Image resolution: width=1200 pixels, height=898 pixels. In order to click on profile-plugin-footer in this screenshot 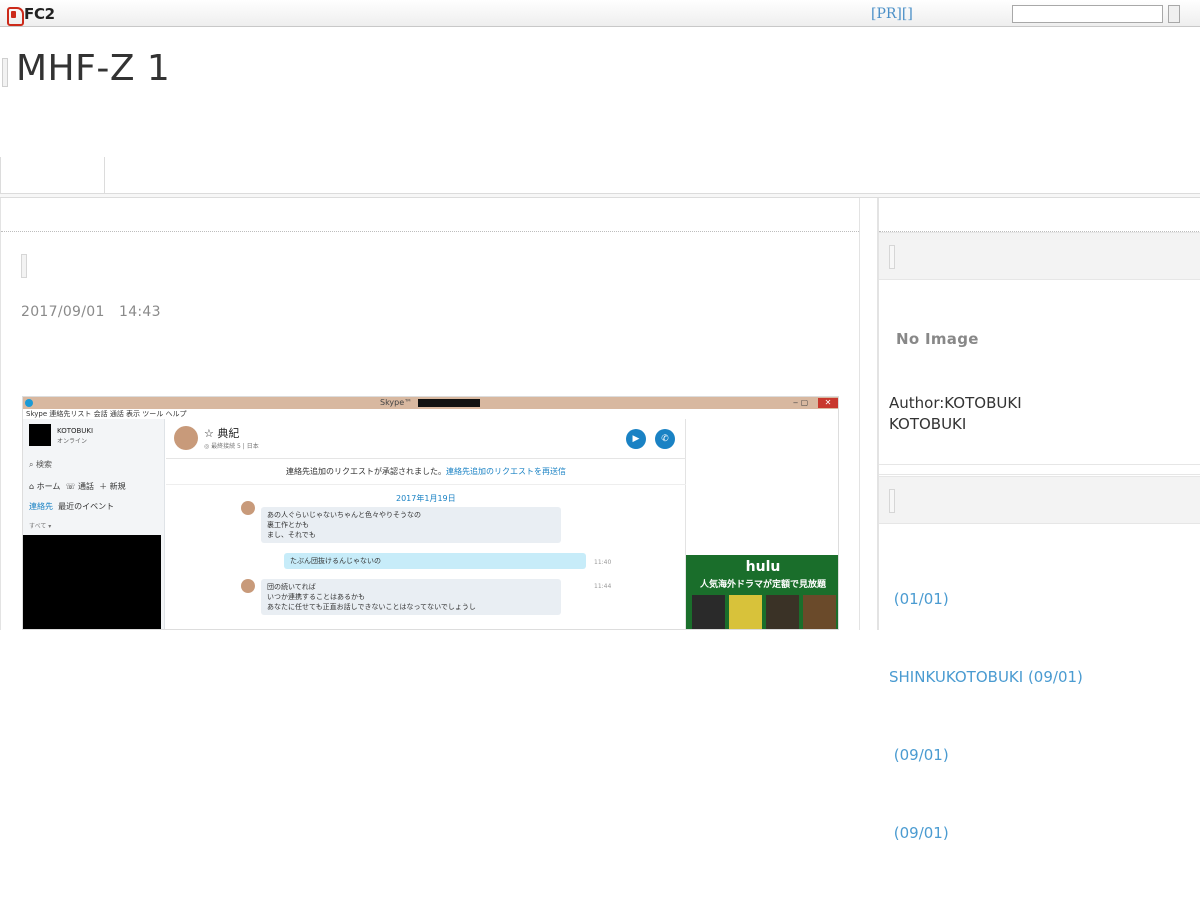, I will do `click(1039, 469)`.